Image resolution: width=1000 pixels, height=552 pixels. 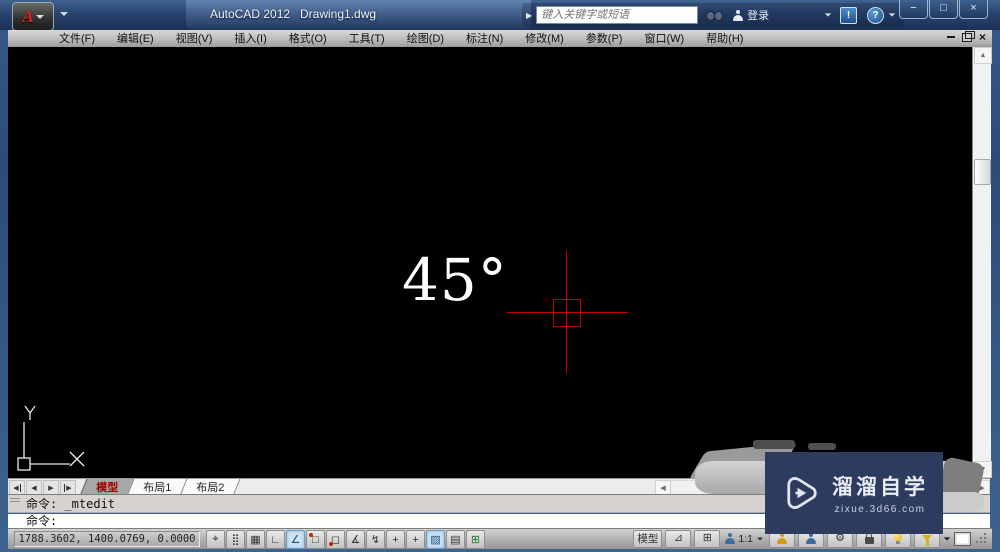 What do you see at coordinates (455, 280) in the screenshot?
I see `angle-text: 45°` at bounding box center [455, 280].